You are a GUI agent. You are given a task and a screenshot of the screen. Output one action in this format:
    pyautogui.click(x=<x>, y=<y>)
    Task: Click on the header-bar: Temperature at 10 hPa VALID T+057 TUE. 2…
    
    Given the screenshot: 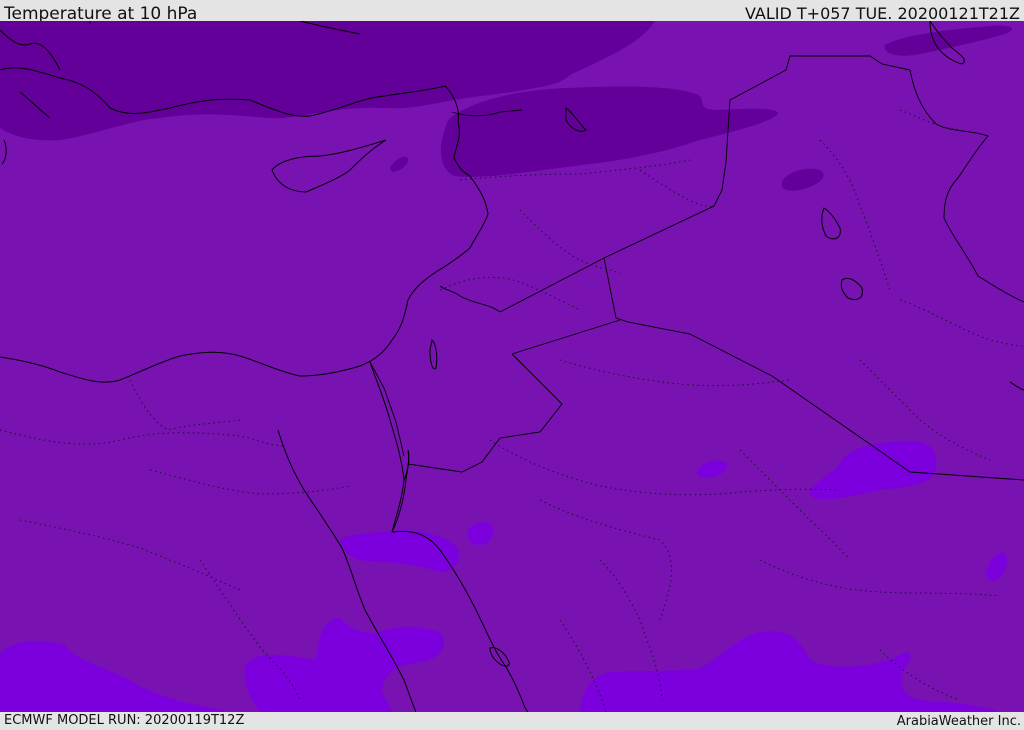 What is the action you would take?
    pyautogui.click(x=512, y=12)
    